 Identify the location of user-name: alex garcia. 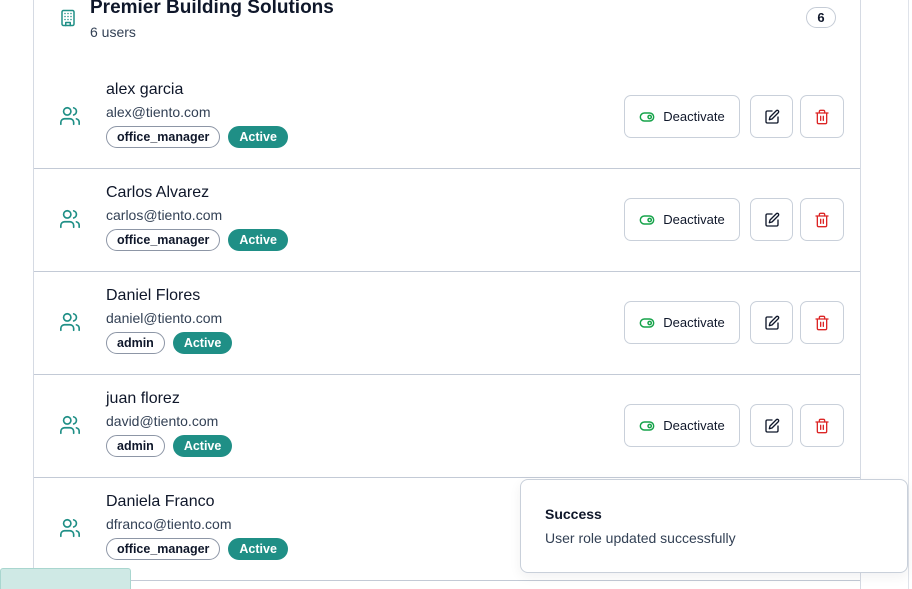
(145, 89).